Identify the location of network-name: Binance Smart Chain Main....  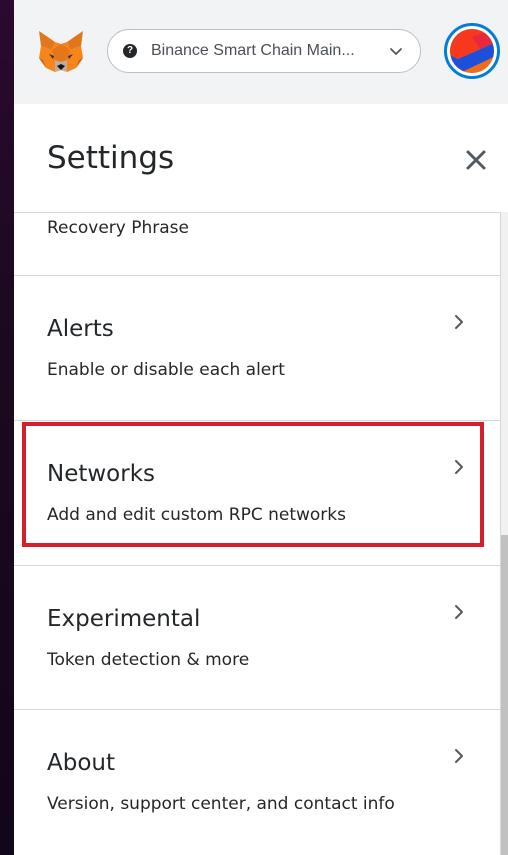
(253, 50).